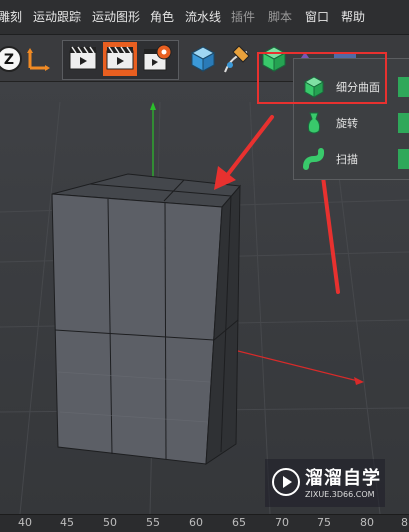 This screenshot has width=409, height=532. I want to click on coordinate-axis-icon, so click(39, 59).